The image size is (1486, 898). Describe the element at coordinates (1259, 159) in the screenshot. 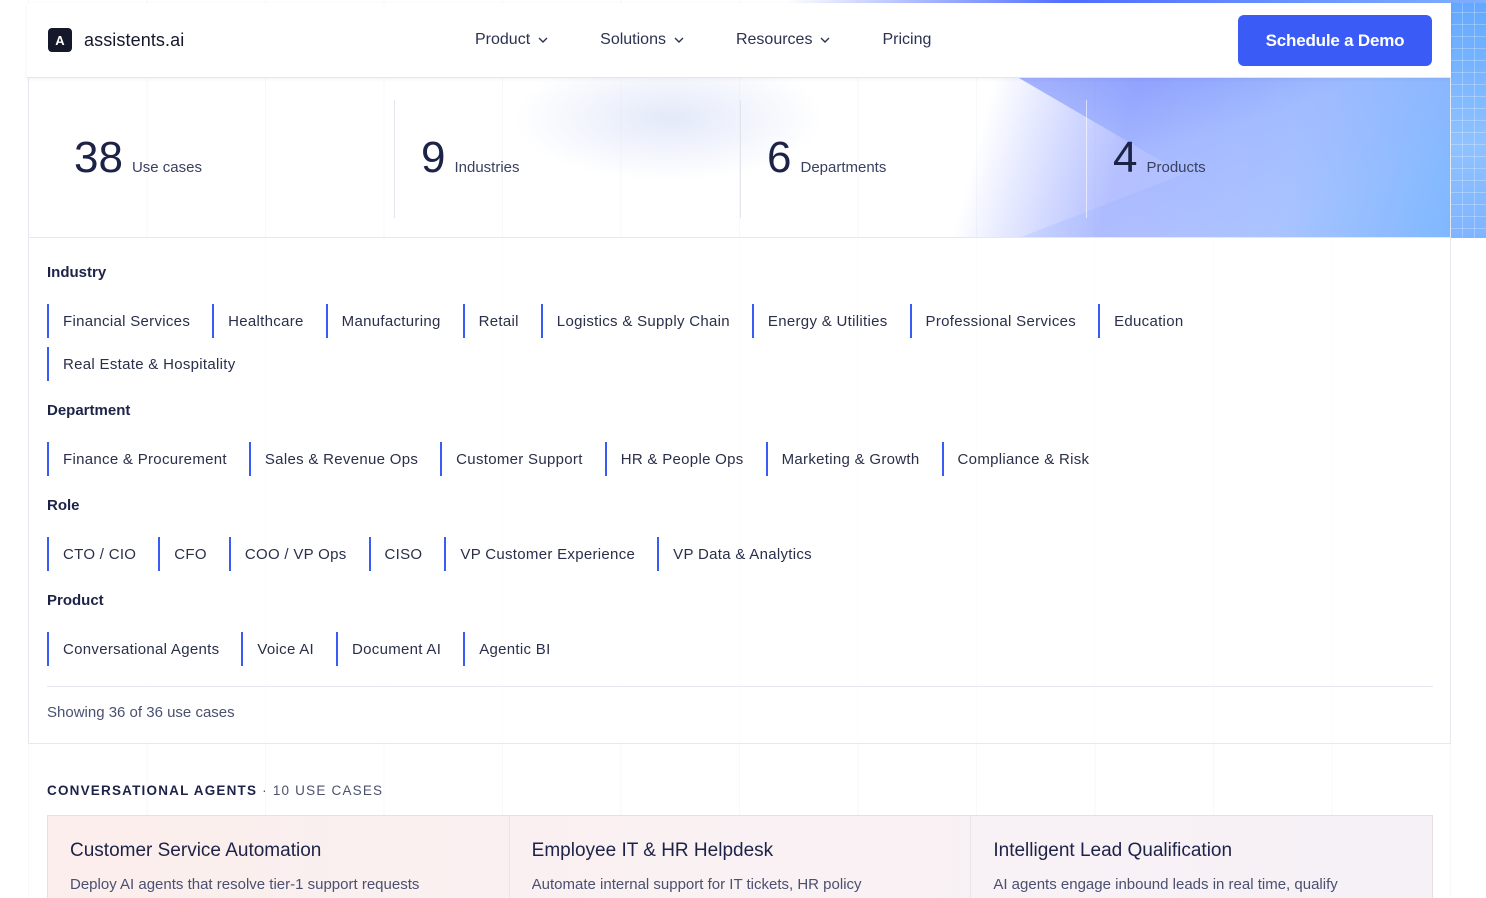

I see `stat-products: 4 Products` at that location.